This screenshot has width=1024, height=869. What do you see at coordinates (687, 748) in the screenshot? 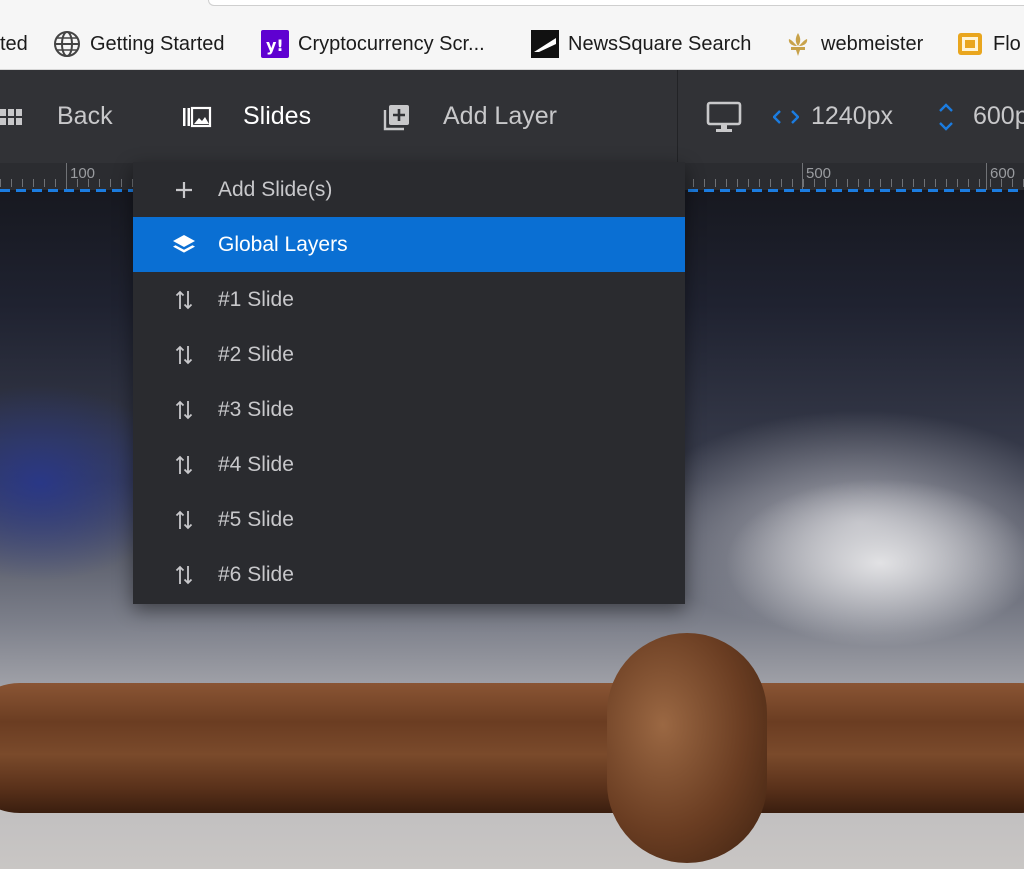
I see `background-photo-bat-knob` at bounding box center [687, 748].